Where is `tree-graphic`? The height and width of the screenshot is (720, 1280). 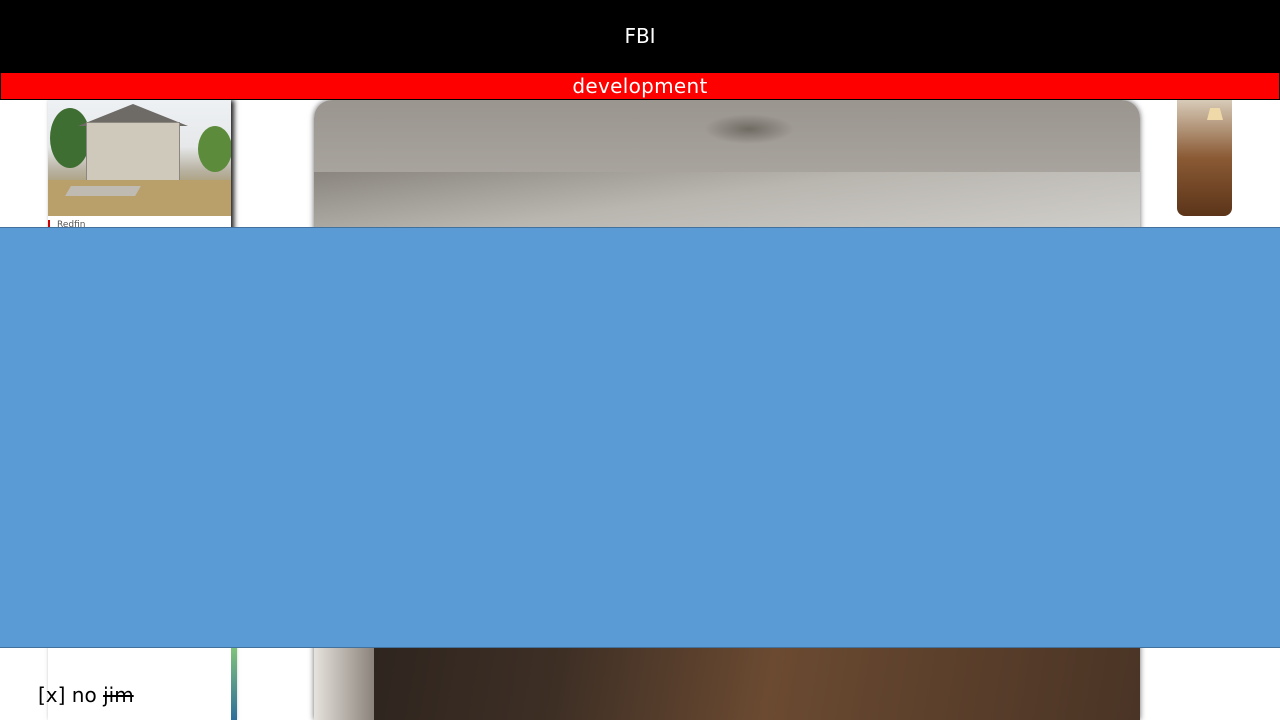 tree-graphic is located at coordinates (214, 149).